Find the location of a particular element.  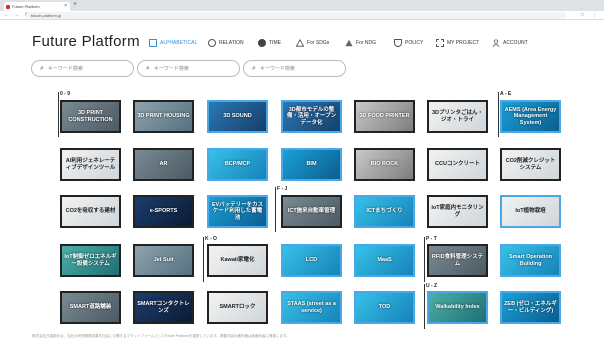

menu-label: For SDGs is located at coordinates (318, 43).